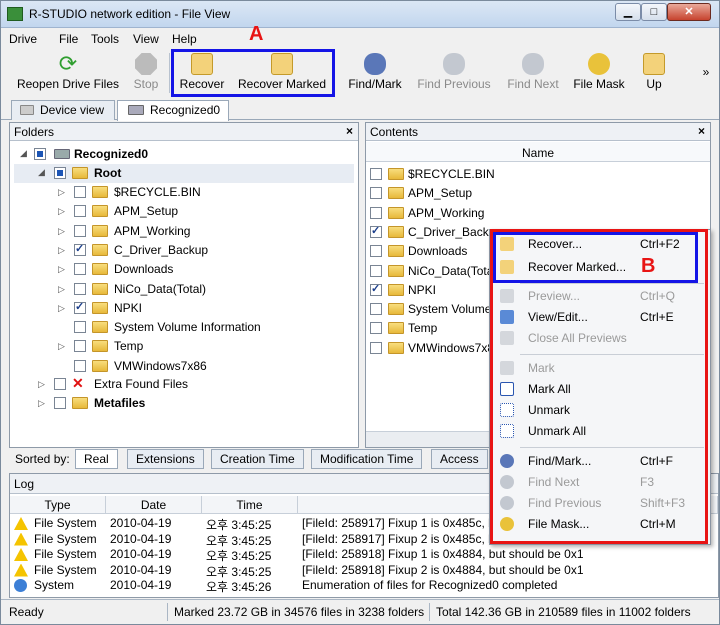 This screenshot has height=625, width=720. Describe the element at coordinates (184, 154) in the screenshot. I see `tree-root-recognized: ◢ Recognized0` at that location.